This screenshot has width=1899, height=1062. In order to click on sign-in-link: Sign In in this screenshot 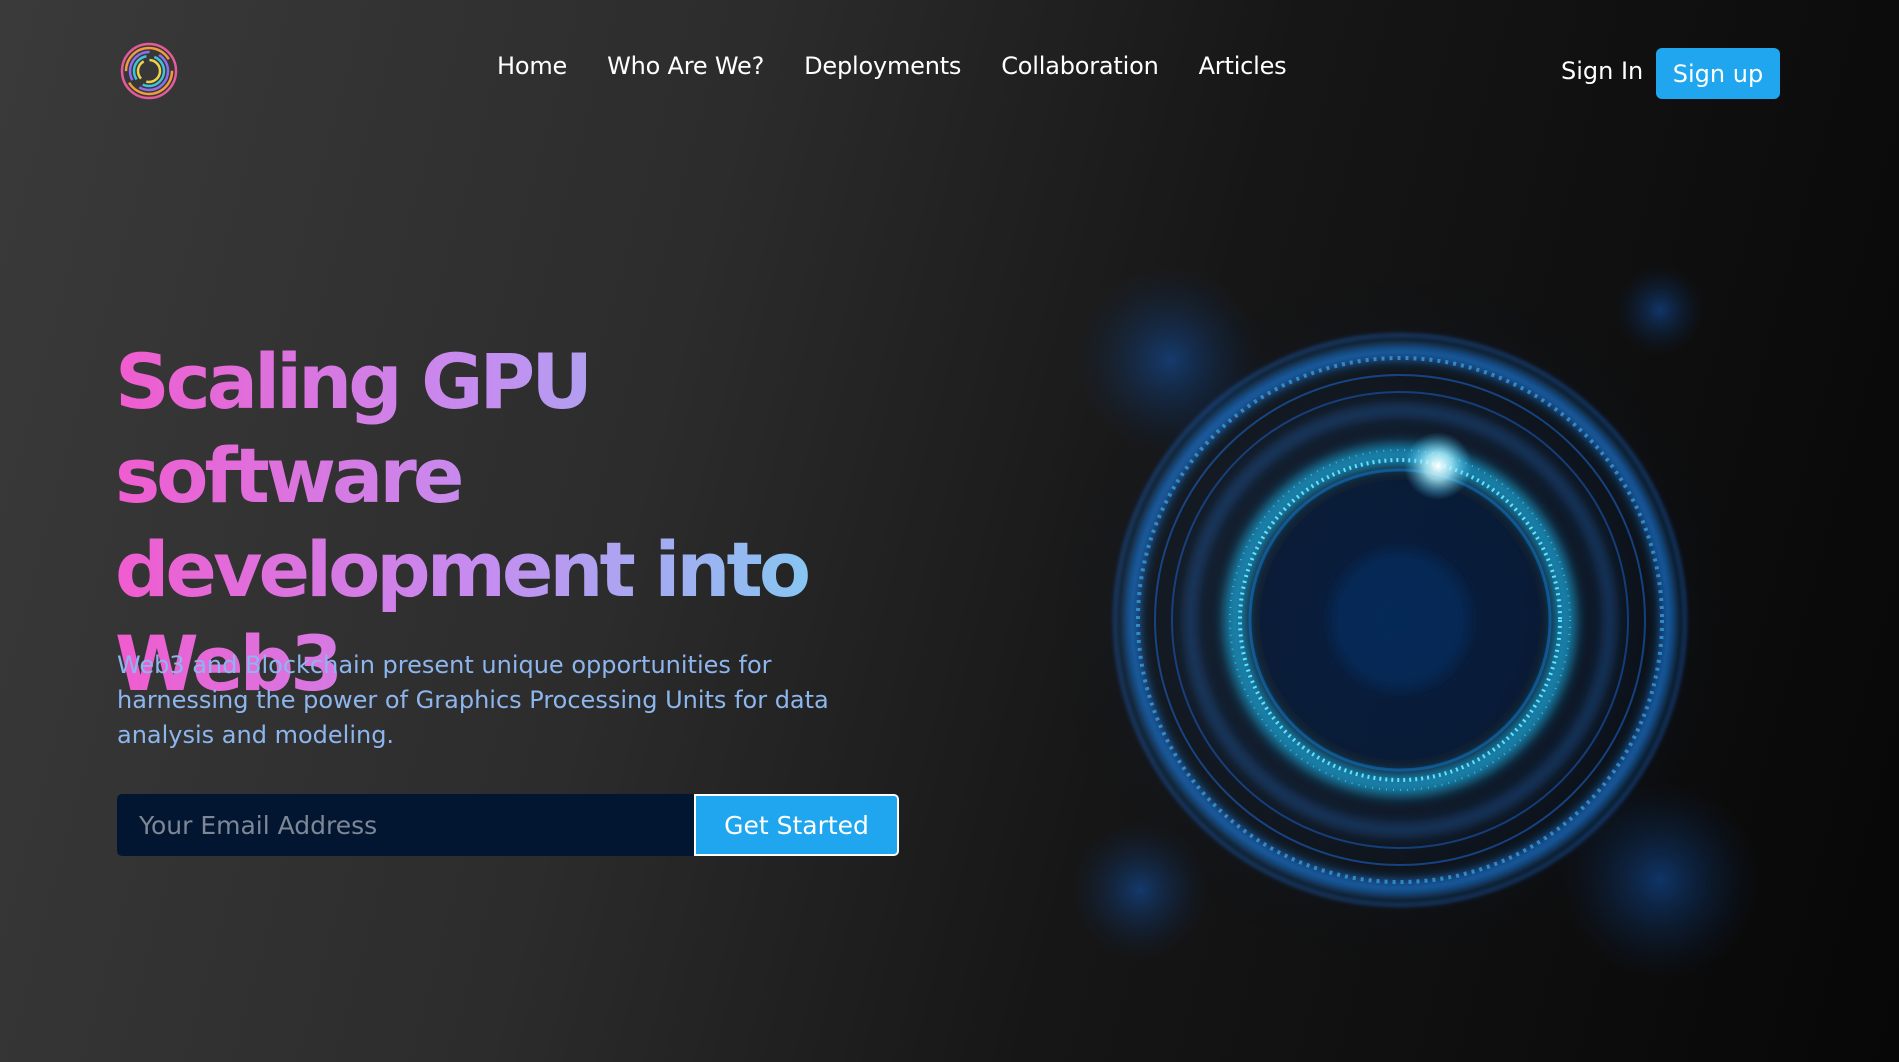, I will do `click(1602, 71)`.